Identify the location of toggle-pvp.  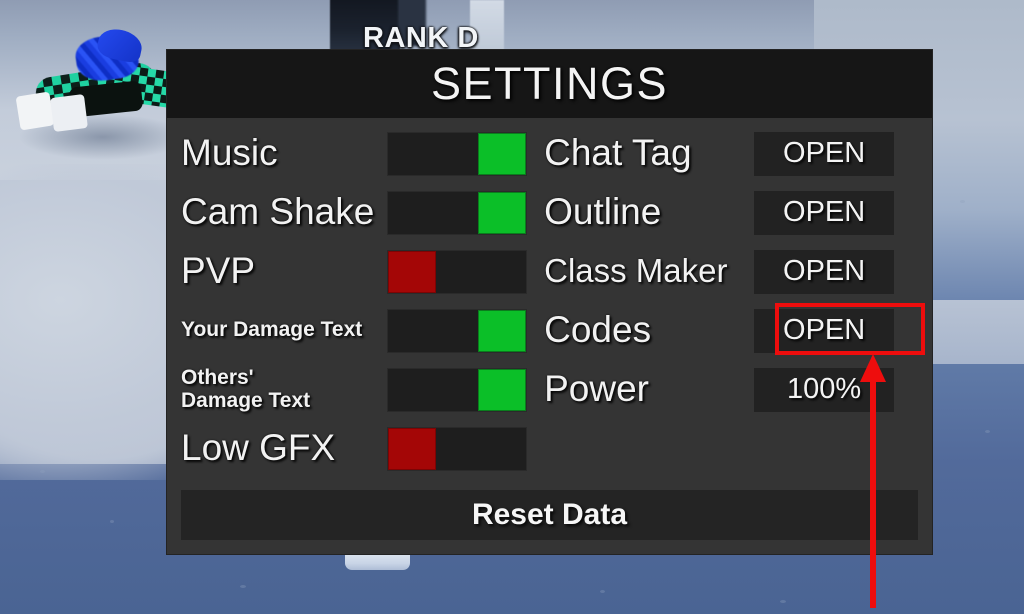
(457, 271).